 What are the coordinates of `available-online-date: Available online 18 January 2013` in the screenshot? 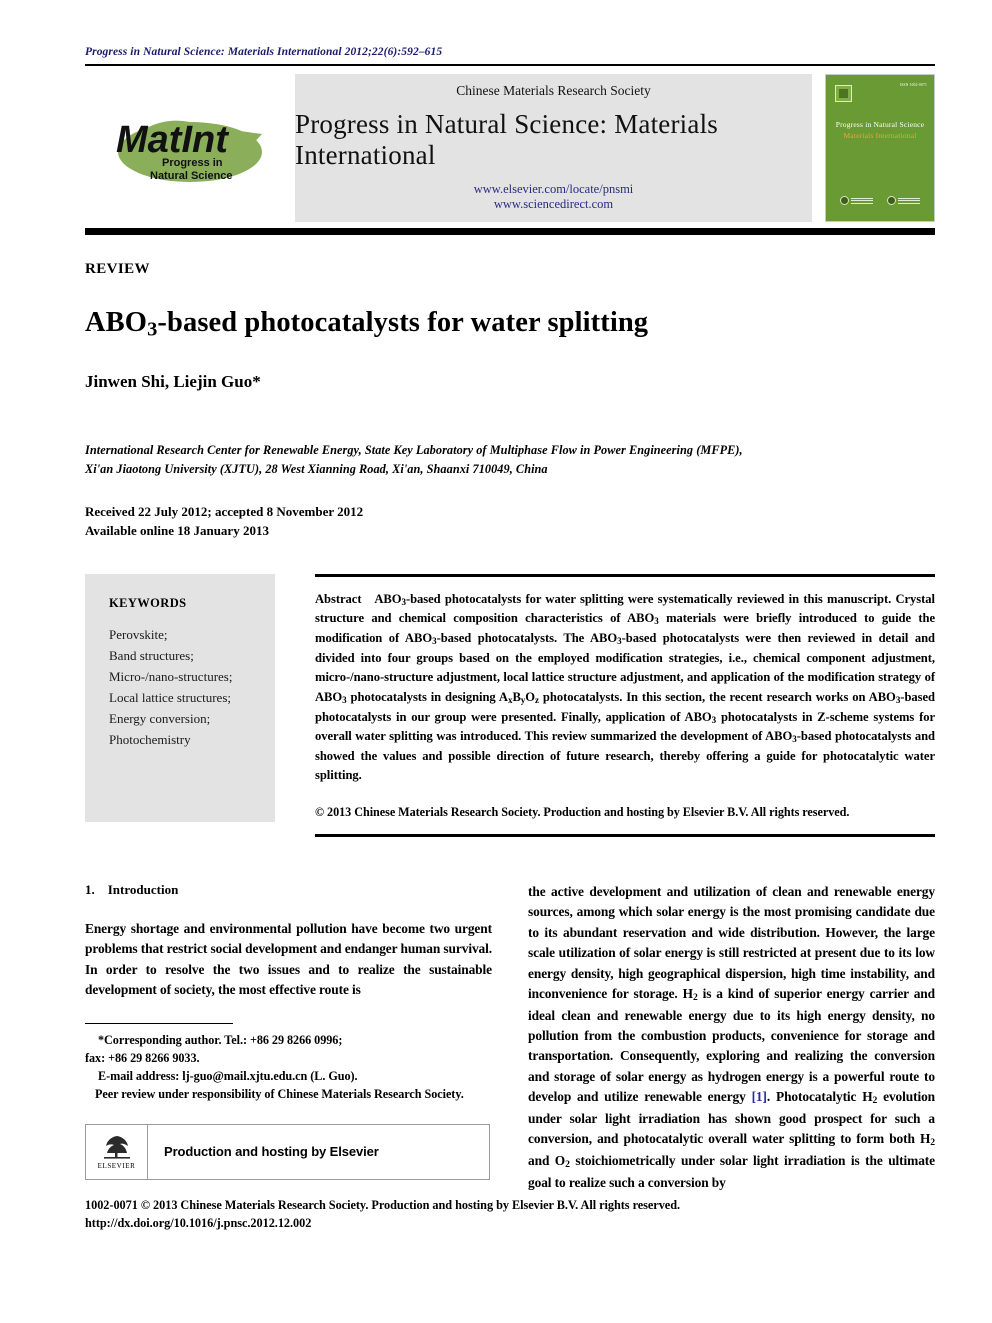 It's located at (177, 530).